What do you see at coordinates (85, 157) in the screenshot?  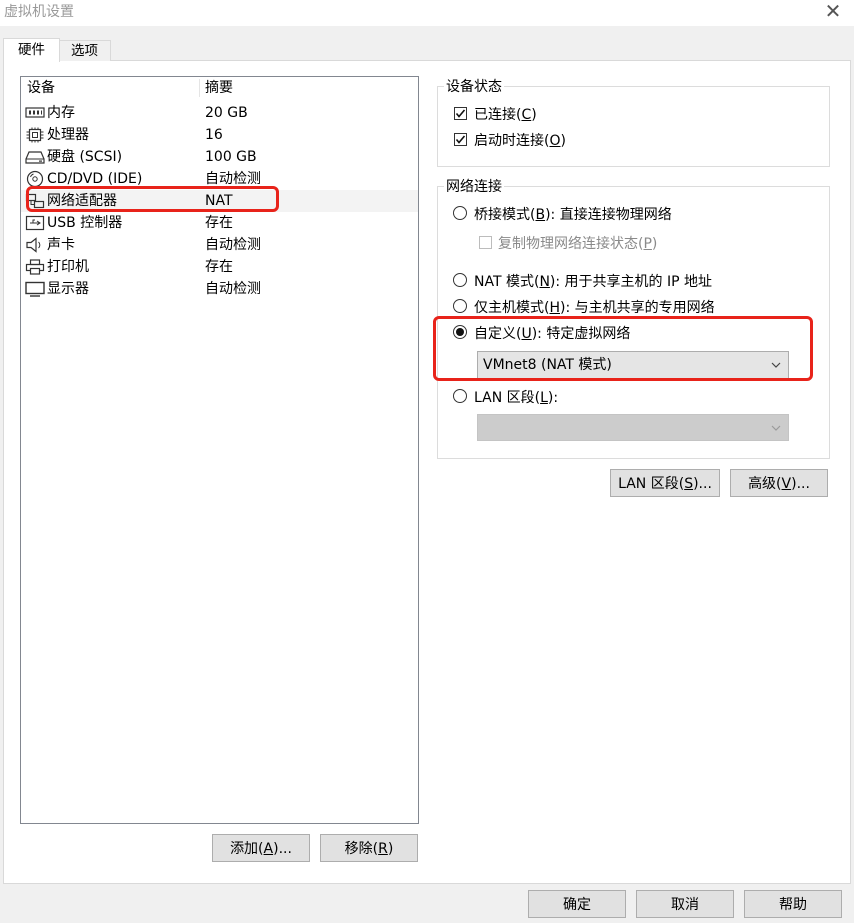 I see `device-name: 硬盘 (SCSI)` at bounding box center [85, 157].